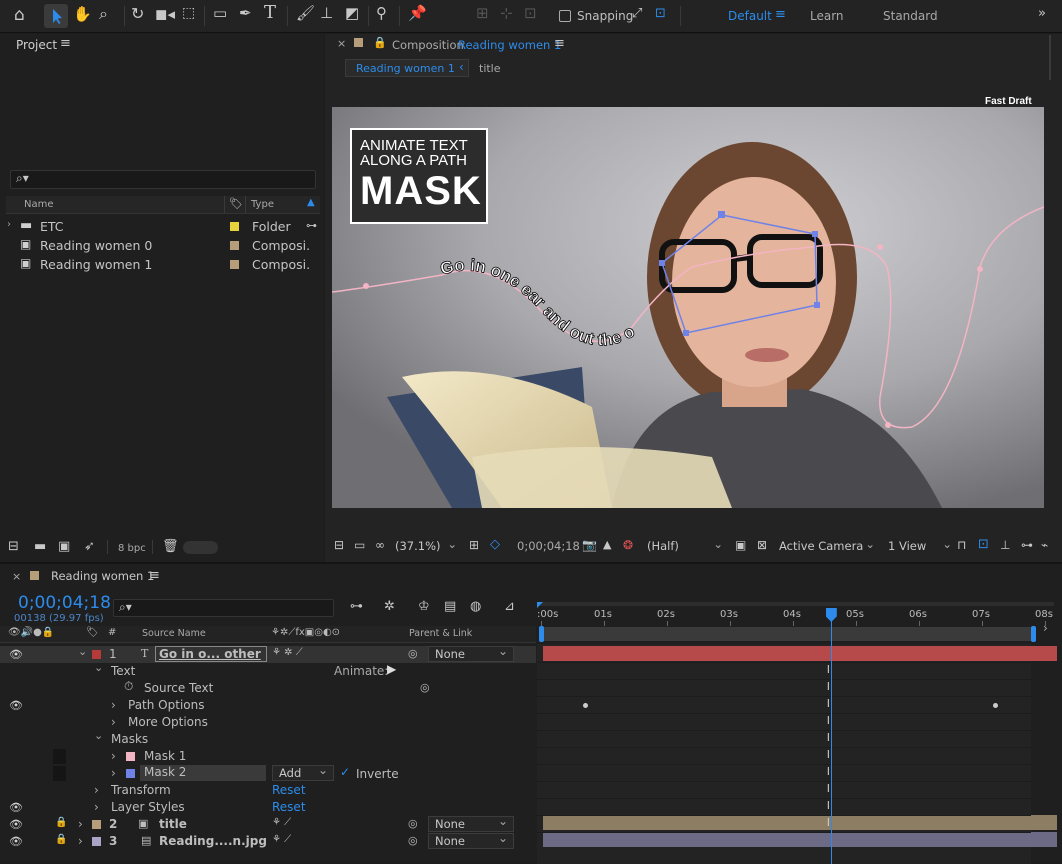 The image size is (1062, 864). Describe the element at coordinates (391, 669) in the screenshot. I see `animate-menu-icon: ▶` at that location.